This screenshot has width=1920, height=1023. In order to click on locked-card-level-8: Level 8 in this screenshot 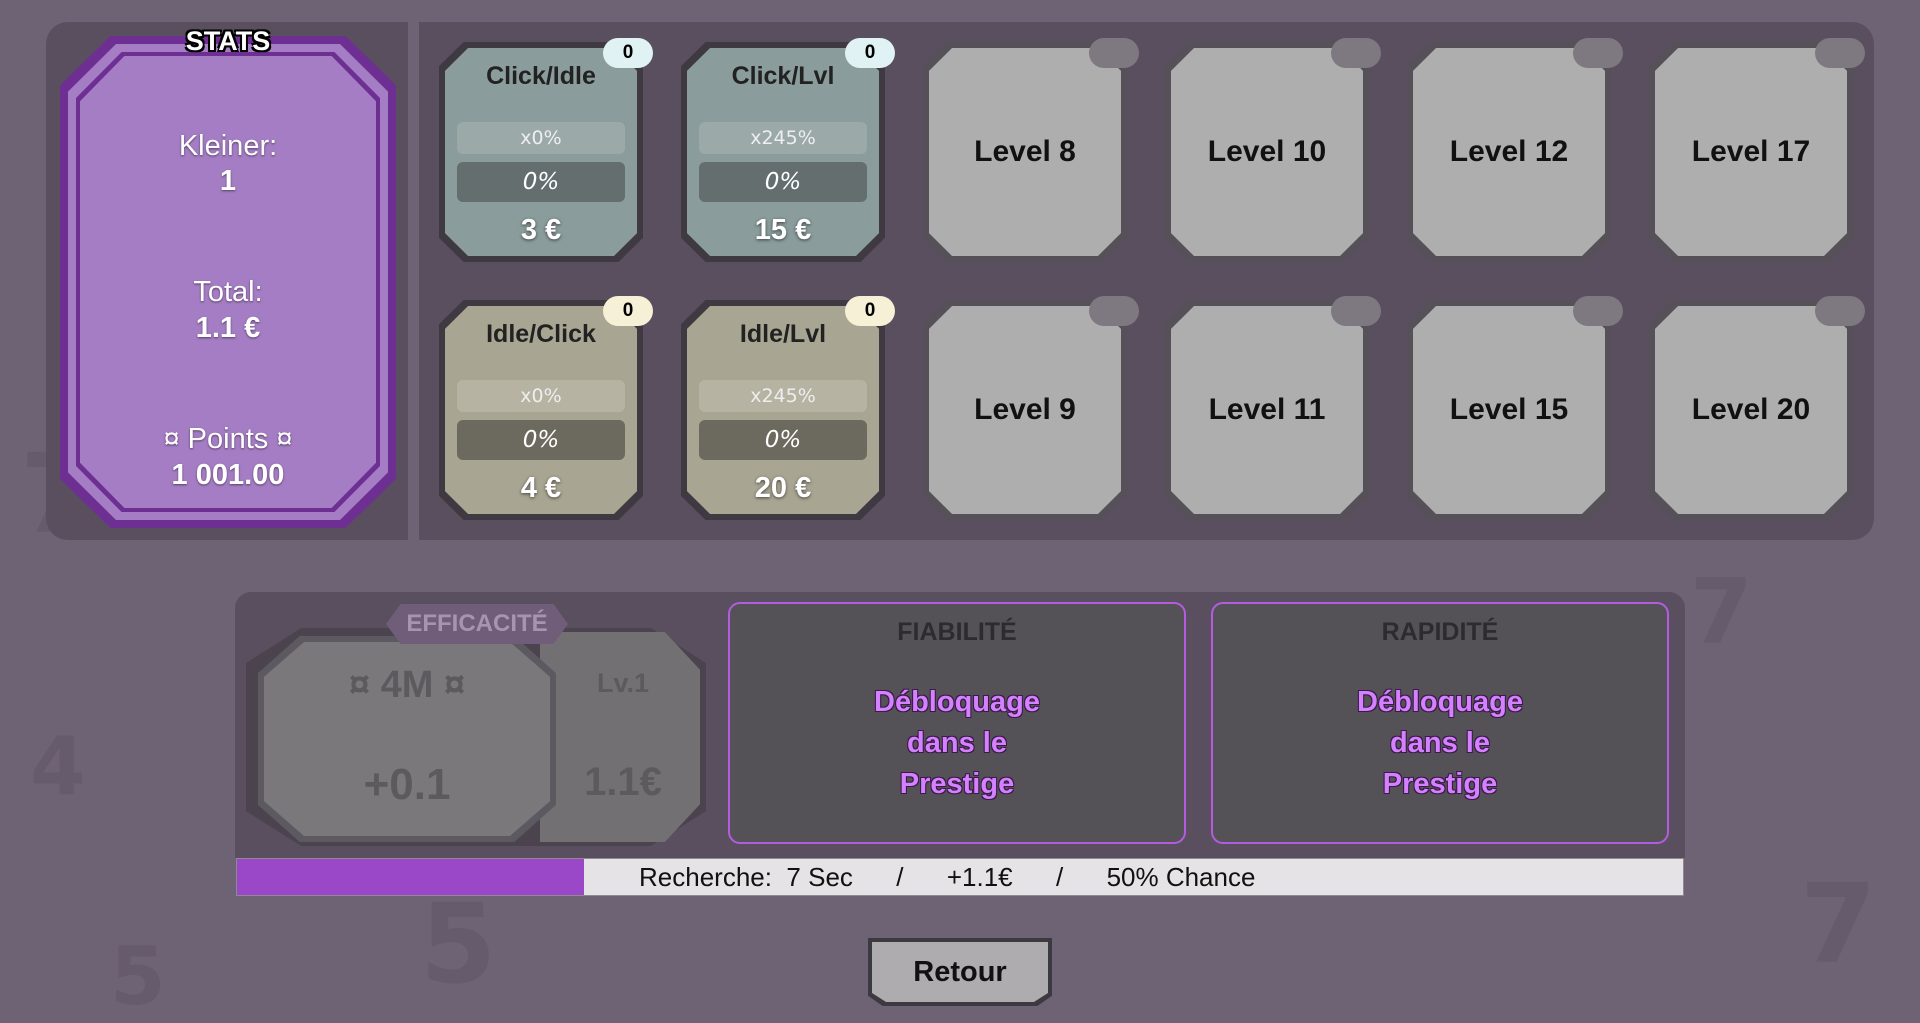, I will do `click(1031, 150)`.